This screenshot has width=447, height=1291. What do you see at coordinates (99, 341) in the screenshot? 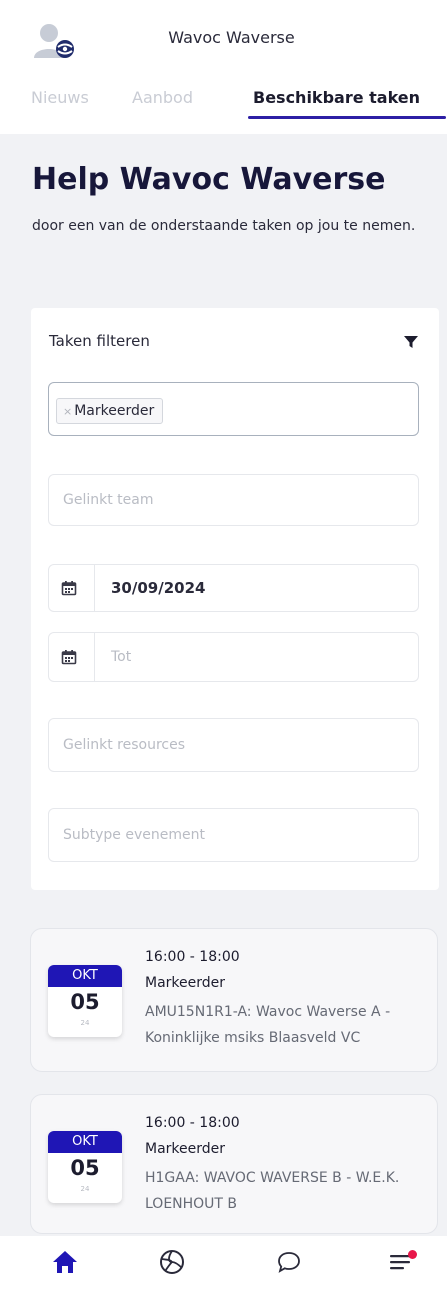
I see `filter-title: Taken filteren` at bounding box center [99, 341].